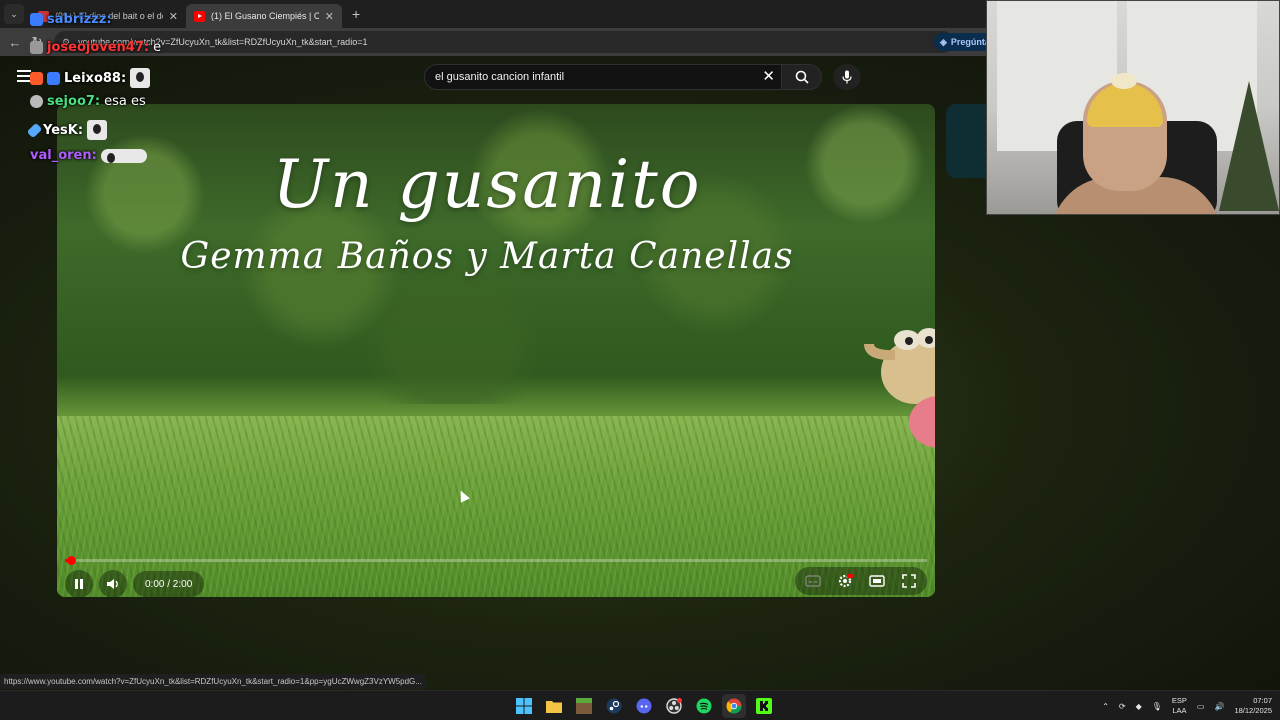 The image size is (1280, 720). Describe the element at coordinates (66, 42) in the screenshot. I see `site-info-icon: ⚙` at that location.